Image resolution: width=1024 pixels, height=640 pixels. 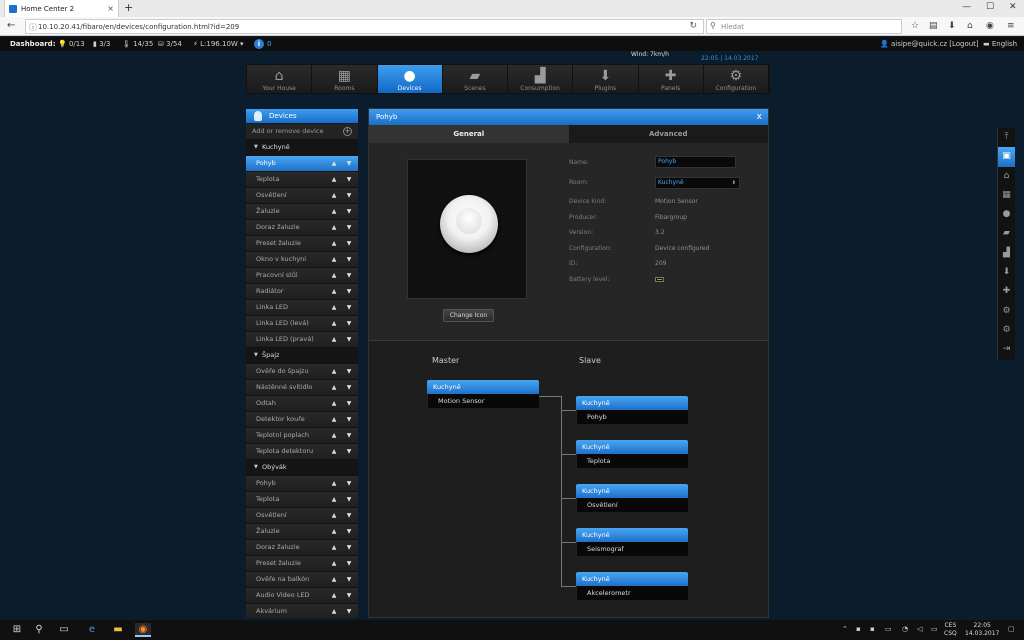 What do you see at coordinates (1006, 311) in the screenshot?
I see `settings-icon: ⚙` at bounding box center [1006, 311].